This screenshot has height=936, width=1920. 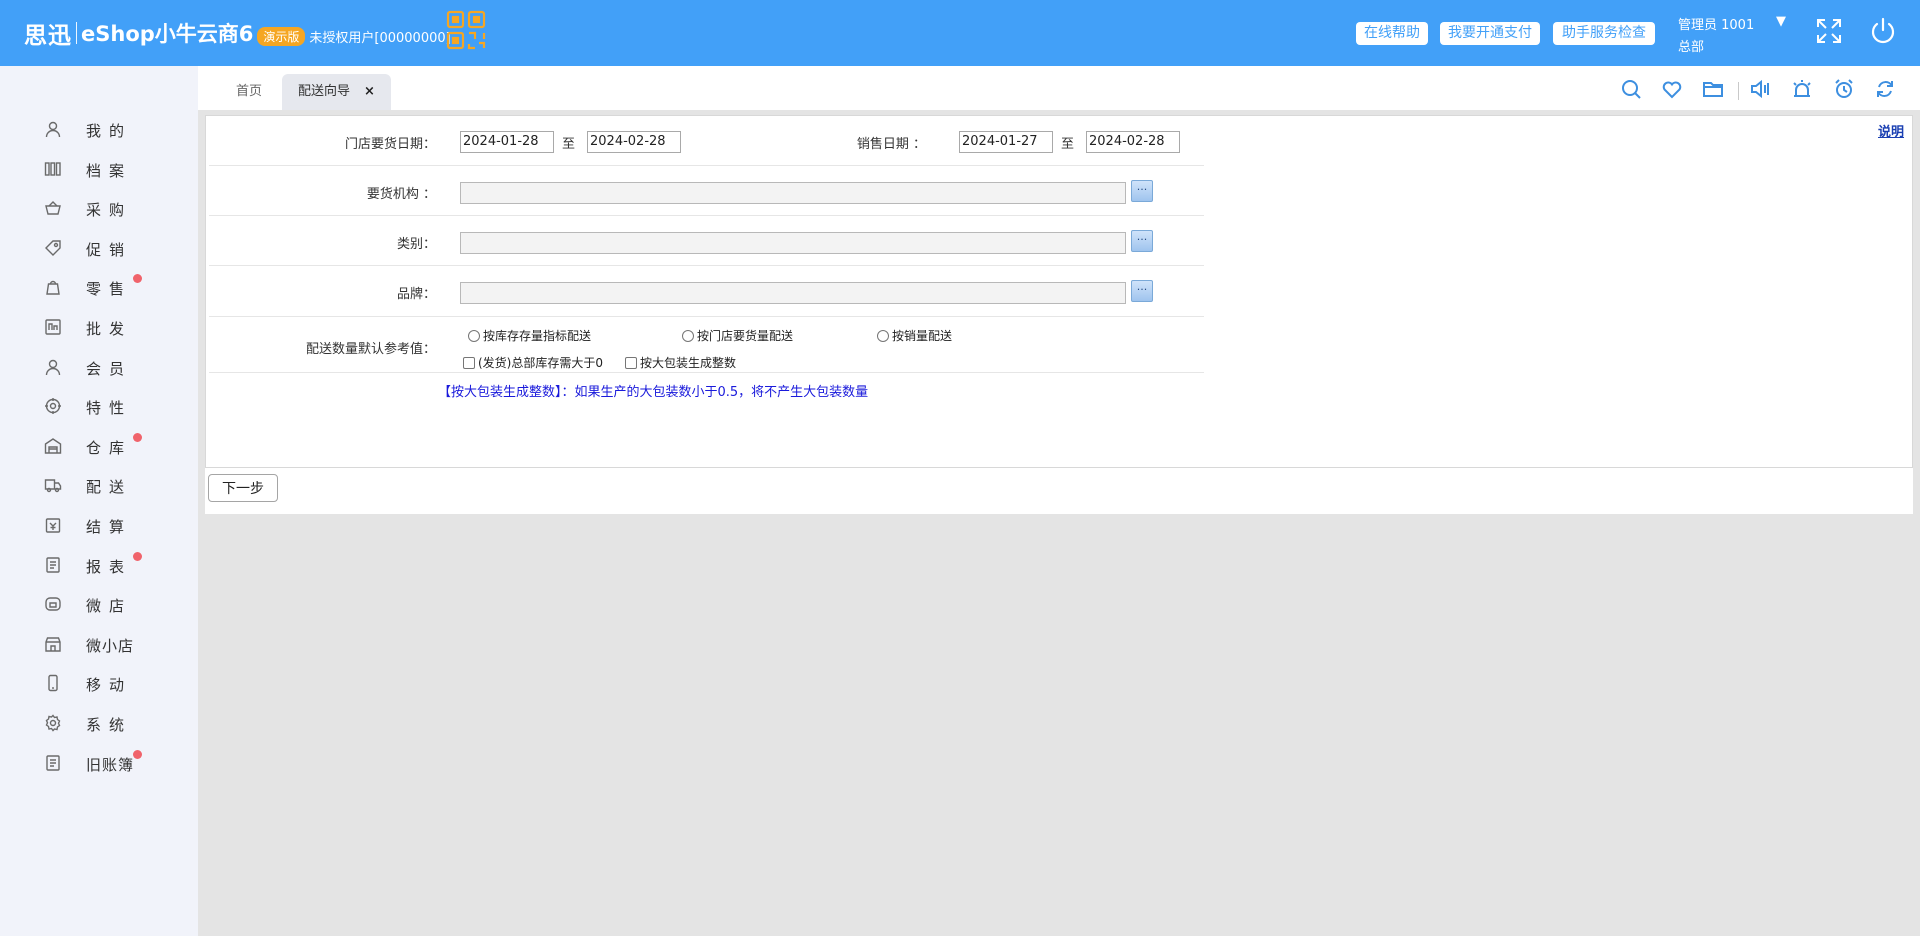 What do you see at coordinates (466, 30) in the screenshot?
I see `qr-code-icon` at bounding box center [466, 30].